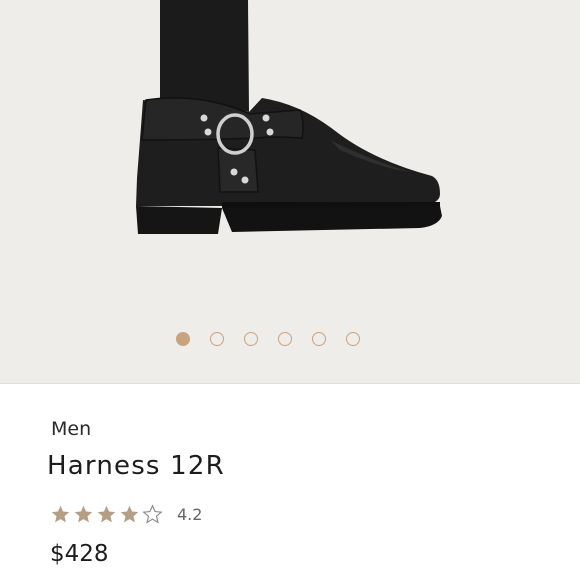 The height and width of the screenshot is (580, 580). I want to click on product-title: Harness 12R, so click(136, 466).